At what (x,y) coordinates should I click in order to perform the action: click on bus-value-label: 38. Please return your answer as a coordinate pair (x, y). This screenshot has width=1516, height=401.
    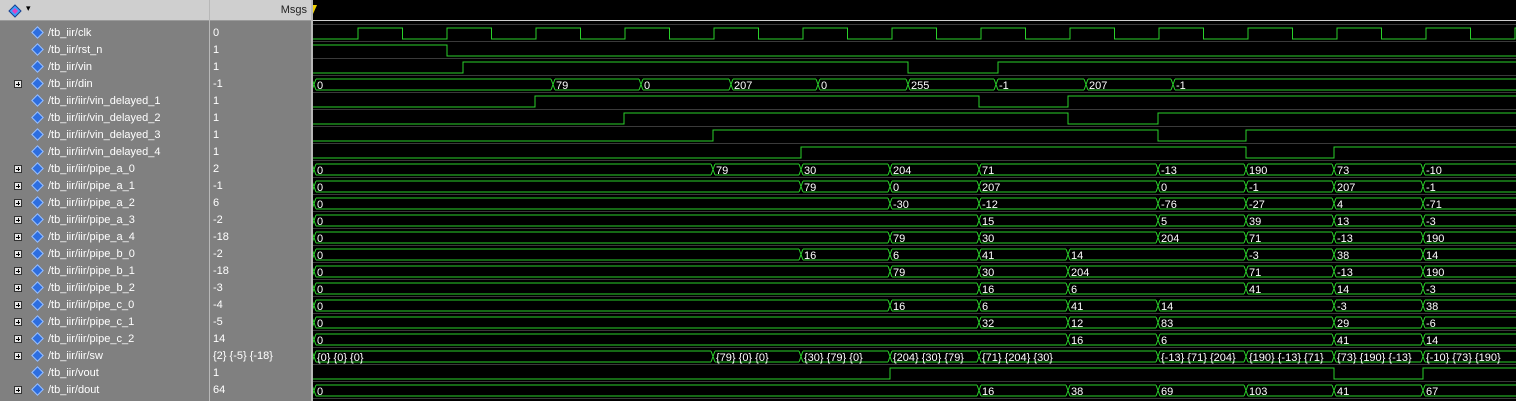
    Looking at the image, I should click on (1343, 256).